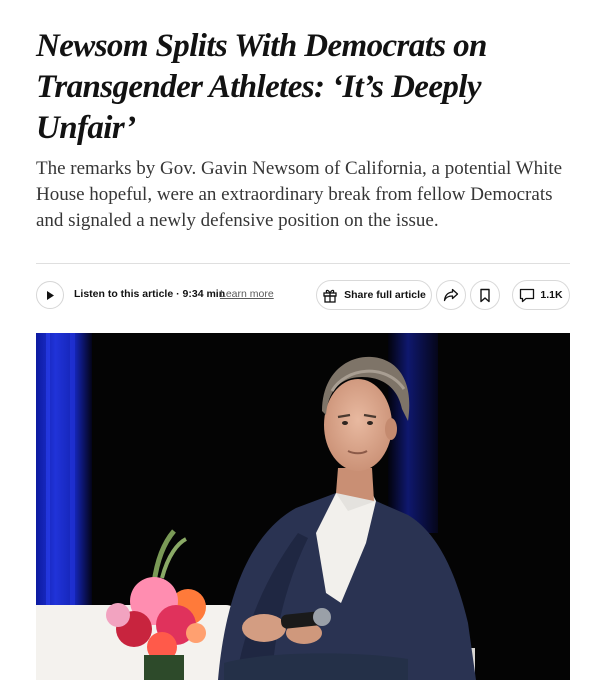 This screenshot has height=680, width=598. I want to click on comments-count: 1.1K, so click(551, 295).